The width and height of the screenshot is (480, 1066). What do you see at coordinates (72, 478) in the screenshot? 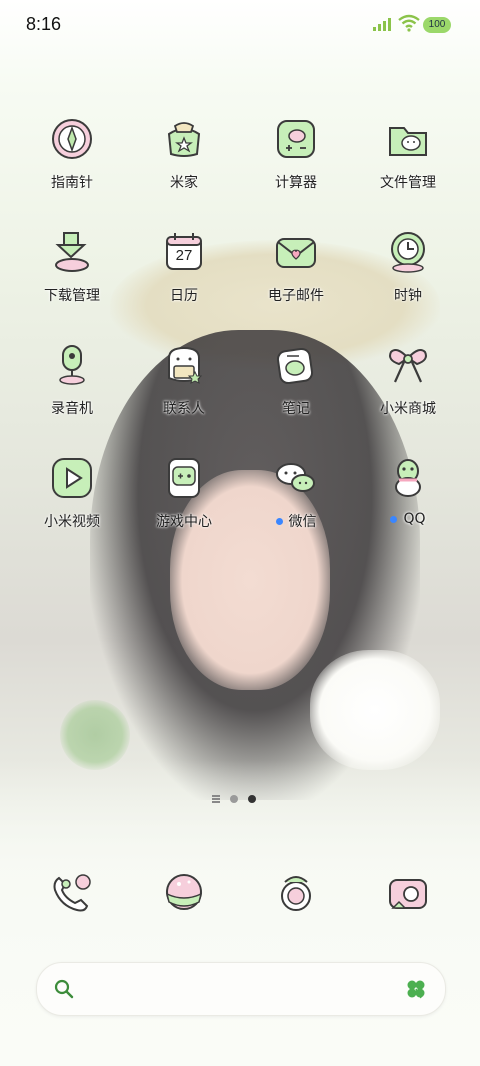
I see `mi-video-icon` at bounding box center [72, 478].